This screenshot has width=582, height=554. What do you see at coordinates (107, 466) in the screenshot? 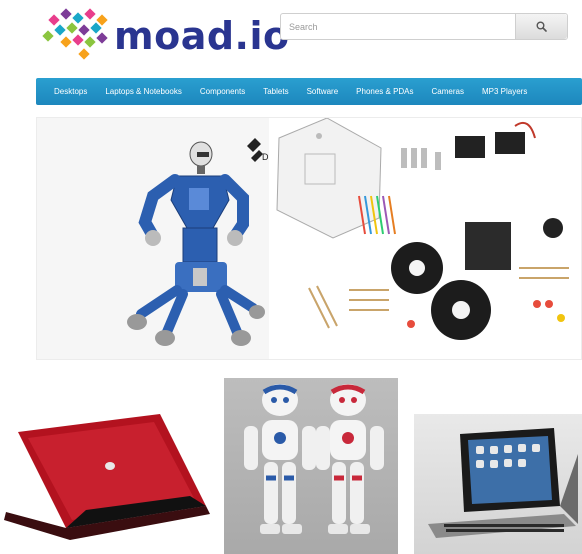
I see `red-laptop-image` at bounding box center [107, 466].